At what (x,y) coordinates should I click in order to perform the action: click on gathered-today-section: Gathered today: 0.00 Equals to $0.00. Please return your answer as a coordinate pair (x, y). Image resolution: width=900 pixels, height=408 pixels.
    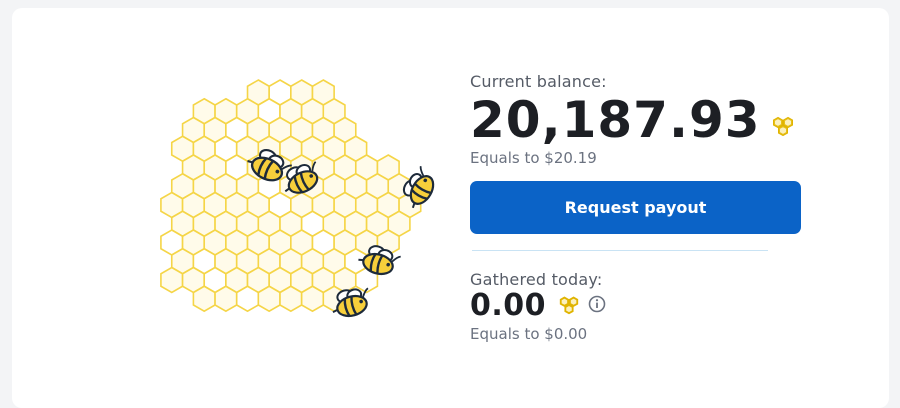
    Looking at the image, I should click on (640, 306).